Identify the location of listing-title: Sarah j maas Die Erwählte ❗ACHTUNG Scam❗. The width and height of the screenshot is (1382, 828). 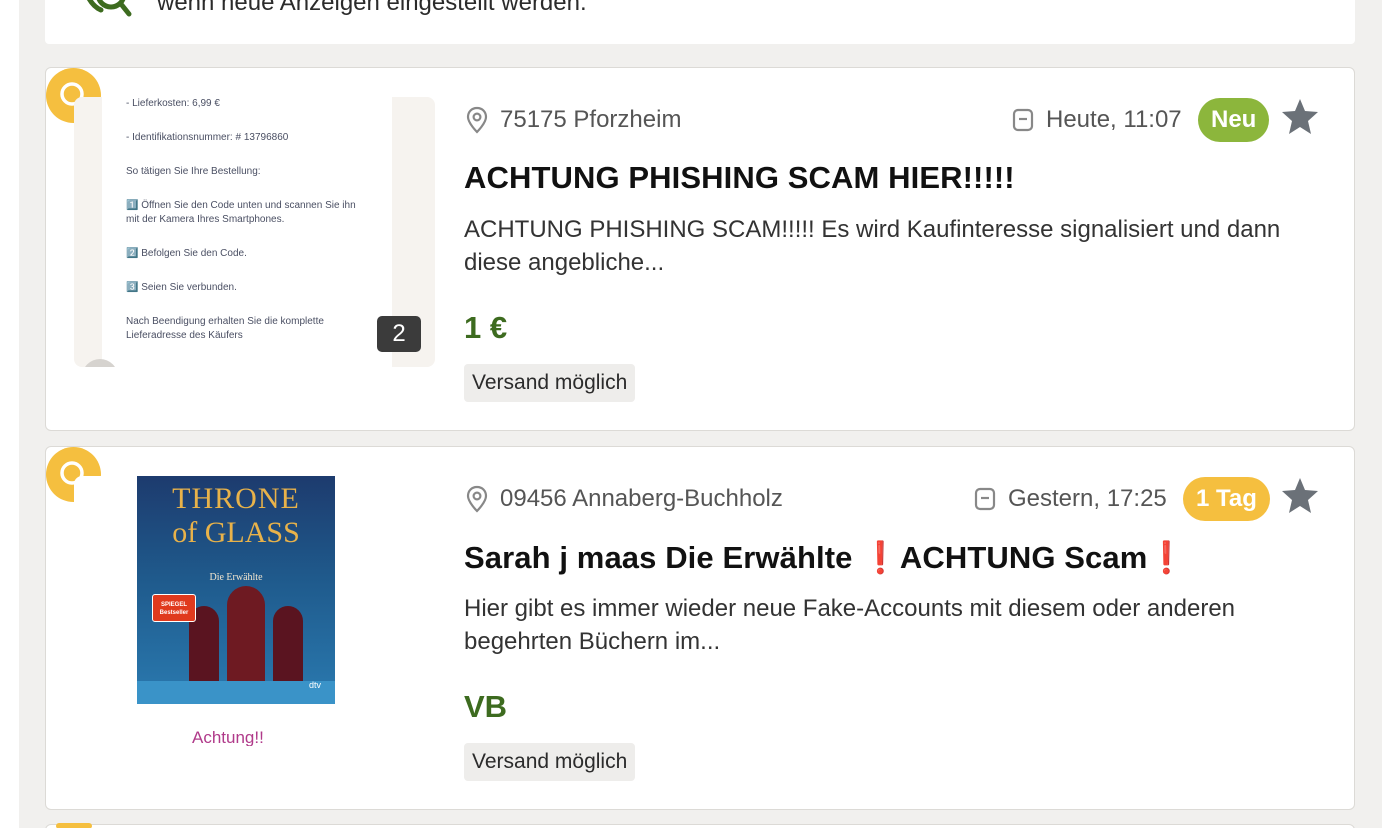
(825, 557).